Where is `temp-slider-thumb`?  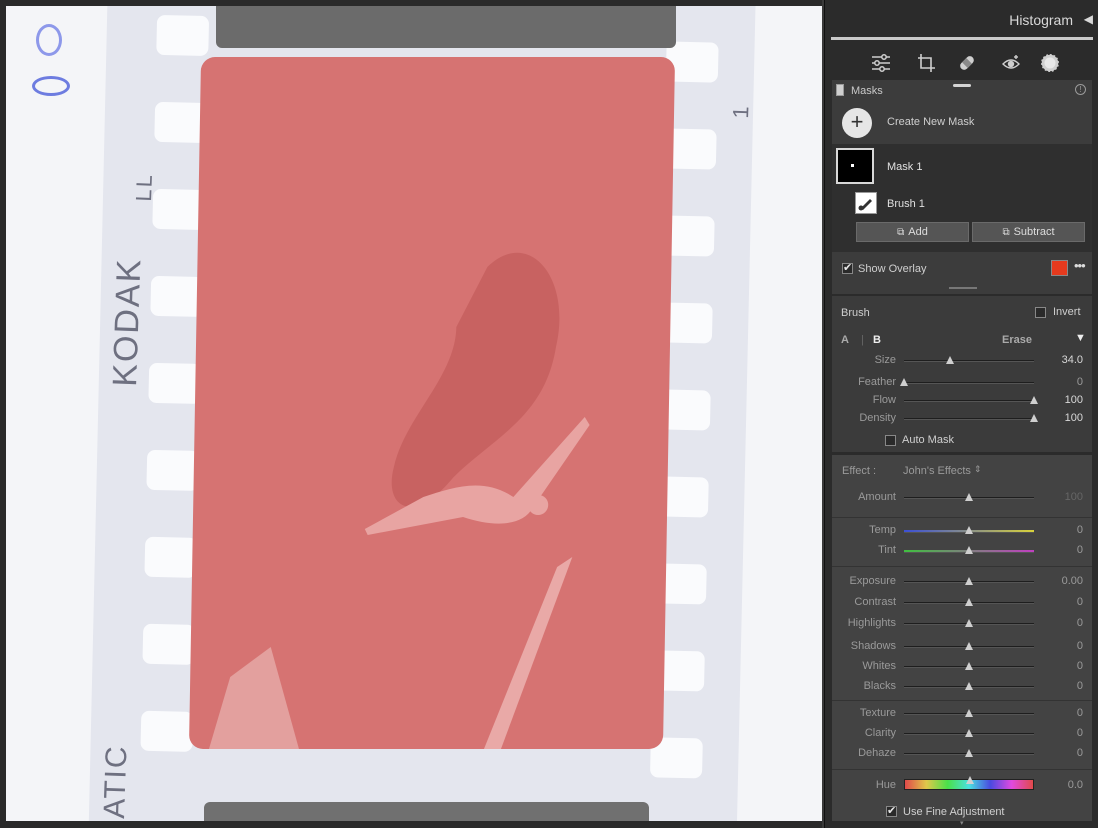
temp-slider-thumb is located at coordinates (969, 530).